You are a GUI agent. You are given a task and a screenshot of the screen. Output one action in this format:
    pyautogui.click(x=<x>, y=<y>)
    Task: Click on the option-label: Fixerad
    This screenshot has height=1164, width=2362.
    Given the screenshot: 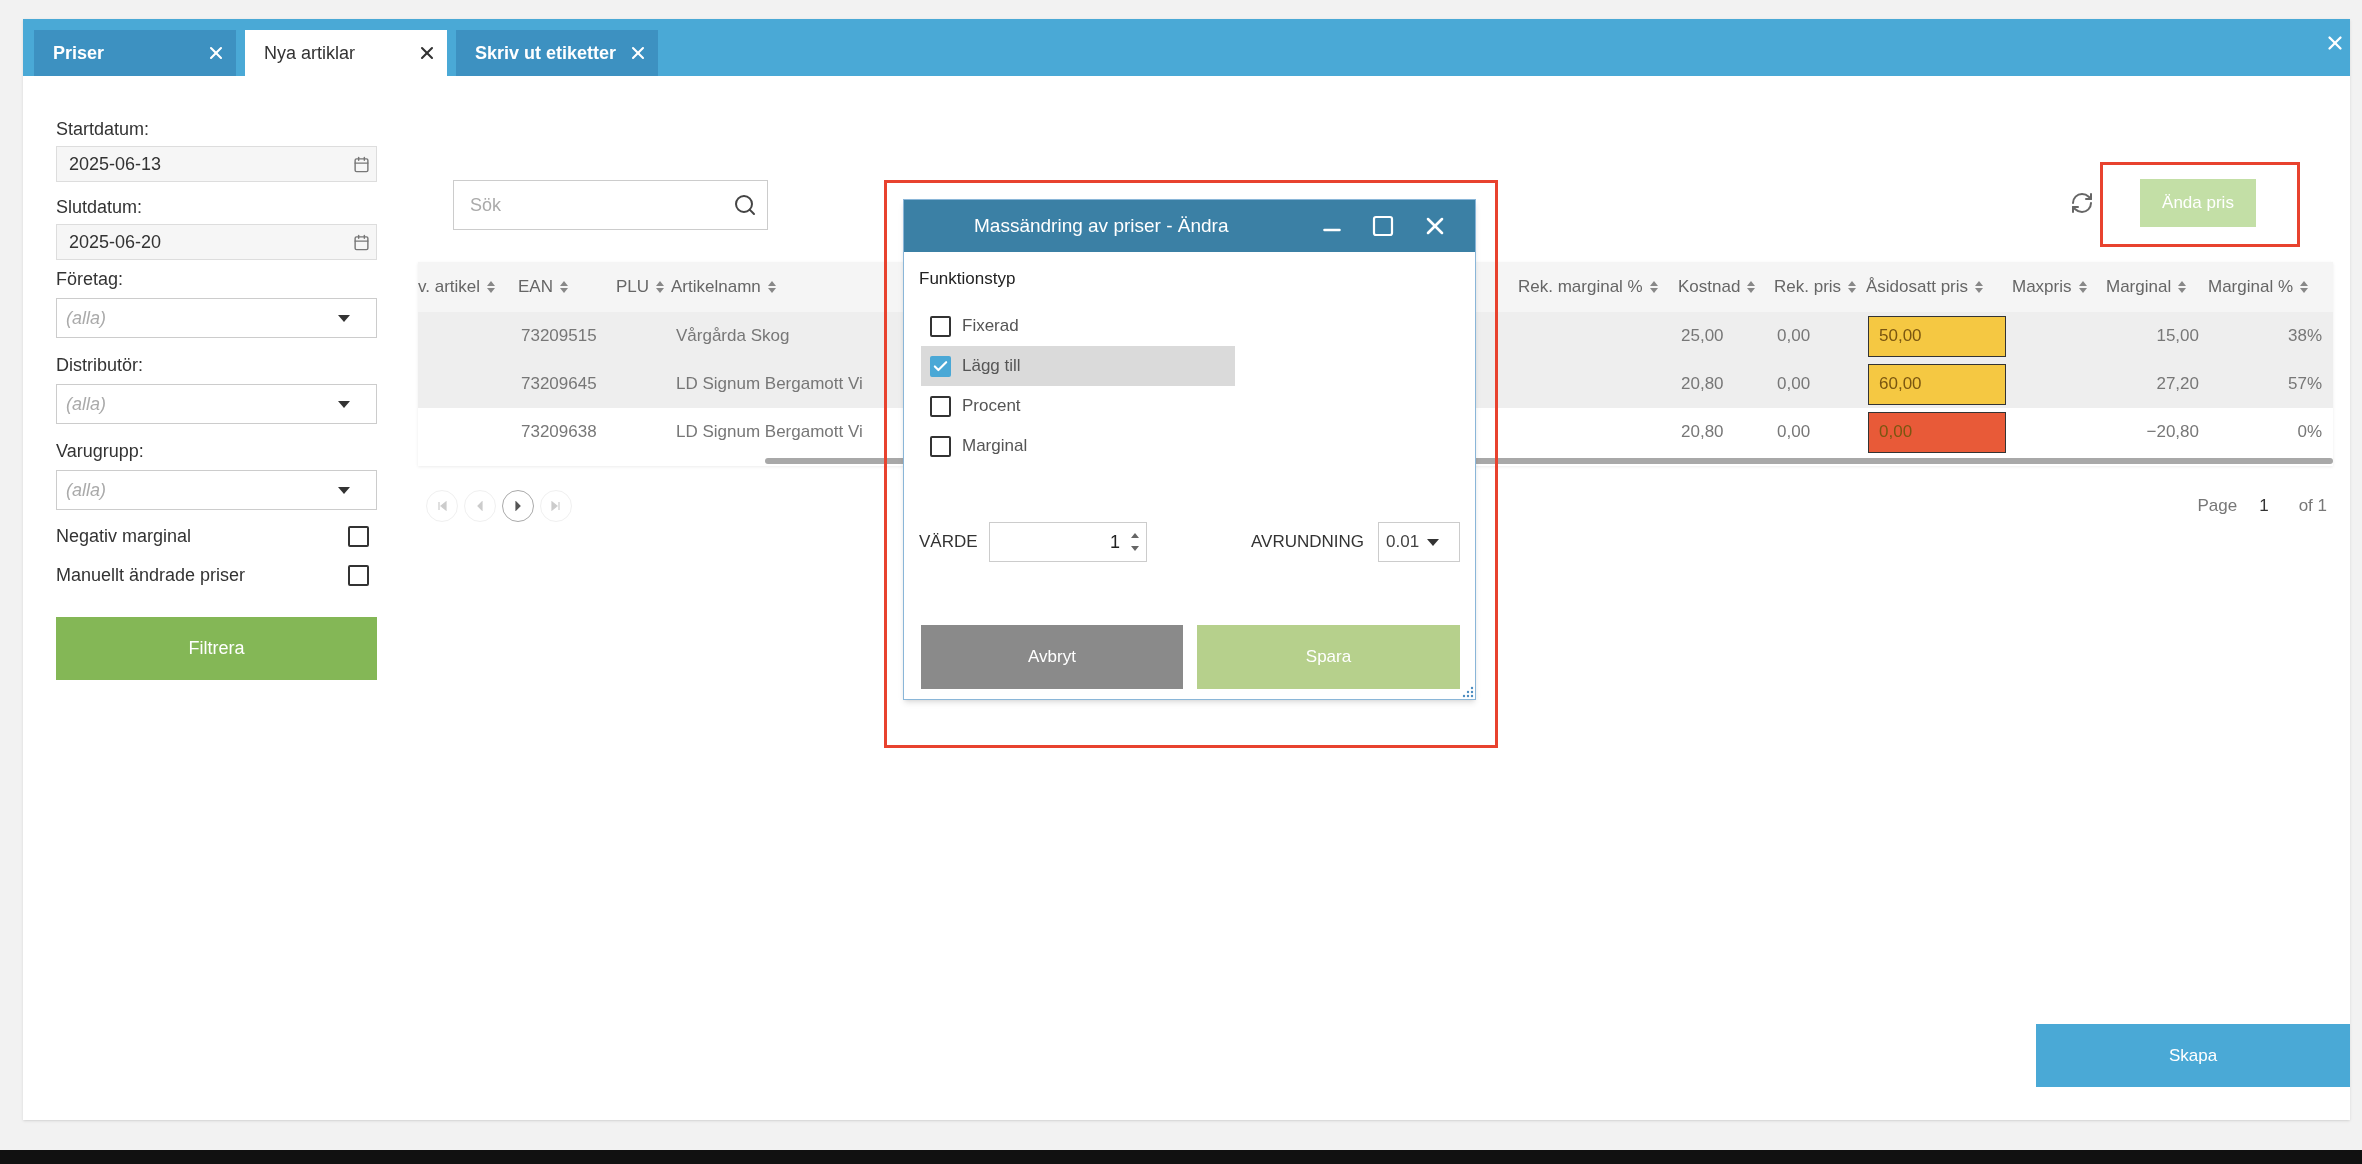 What is the action you would take?
    pyautogui.click(x=990, y=326)
    